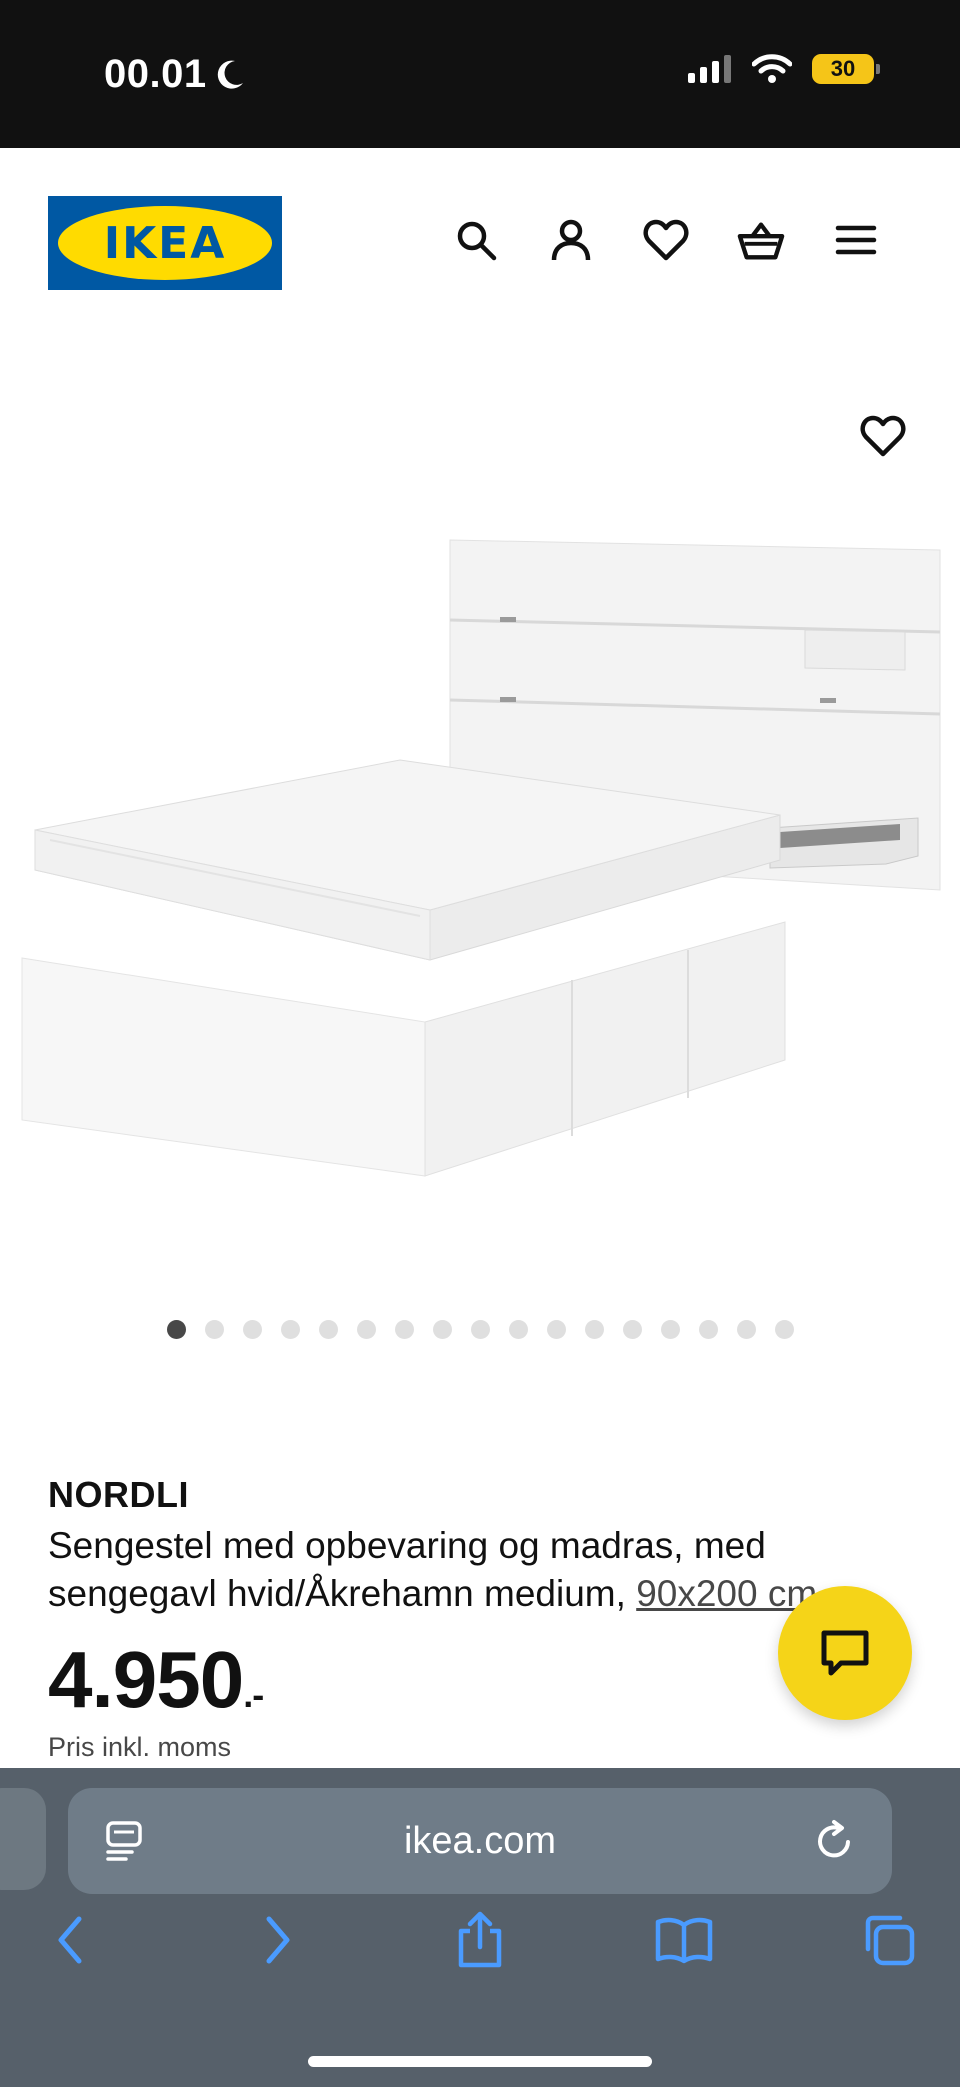 The height and width of the screenshot is (2087, 960). Describe the element at coordinates (856, 240) in the screenshot. I see `menu-icon` at that location.